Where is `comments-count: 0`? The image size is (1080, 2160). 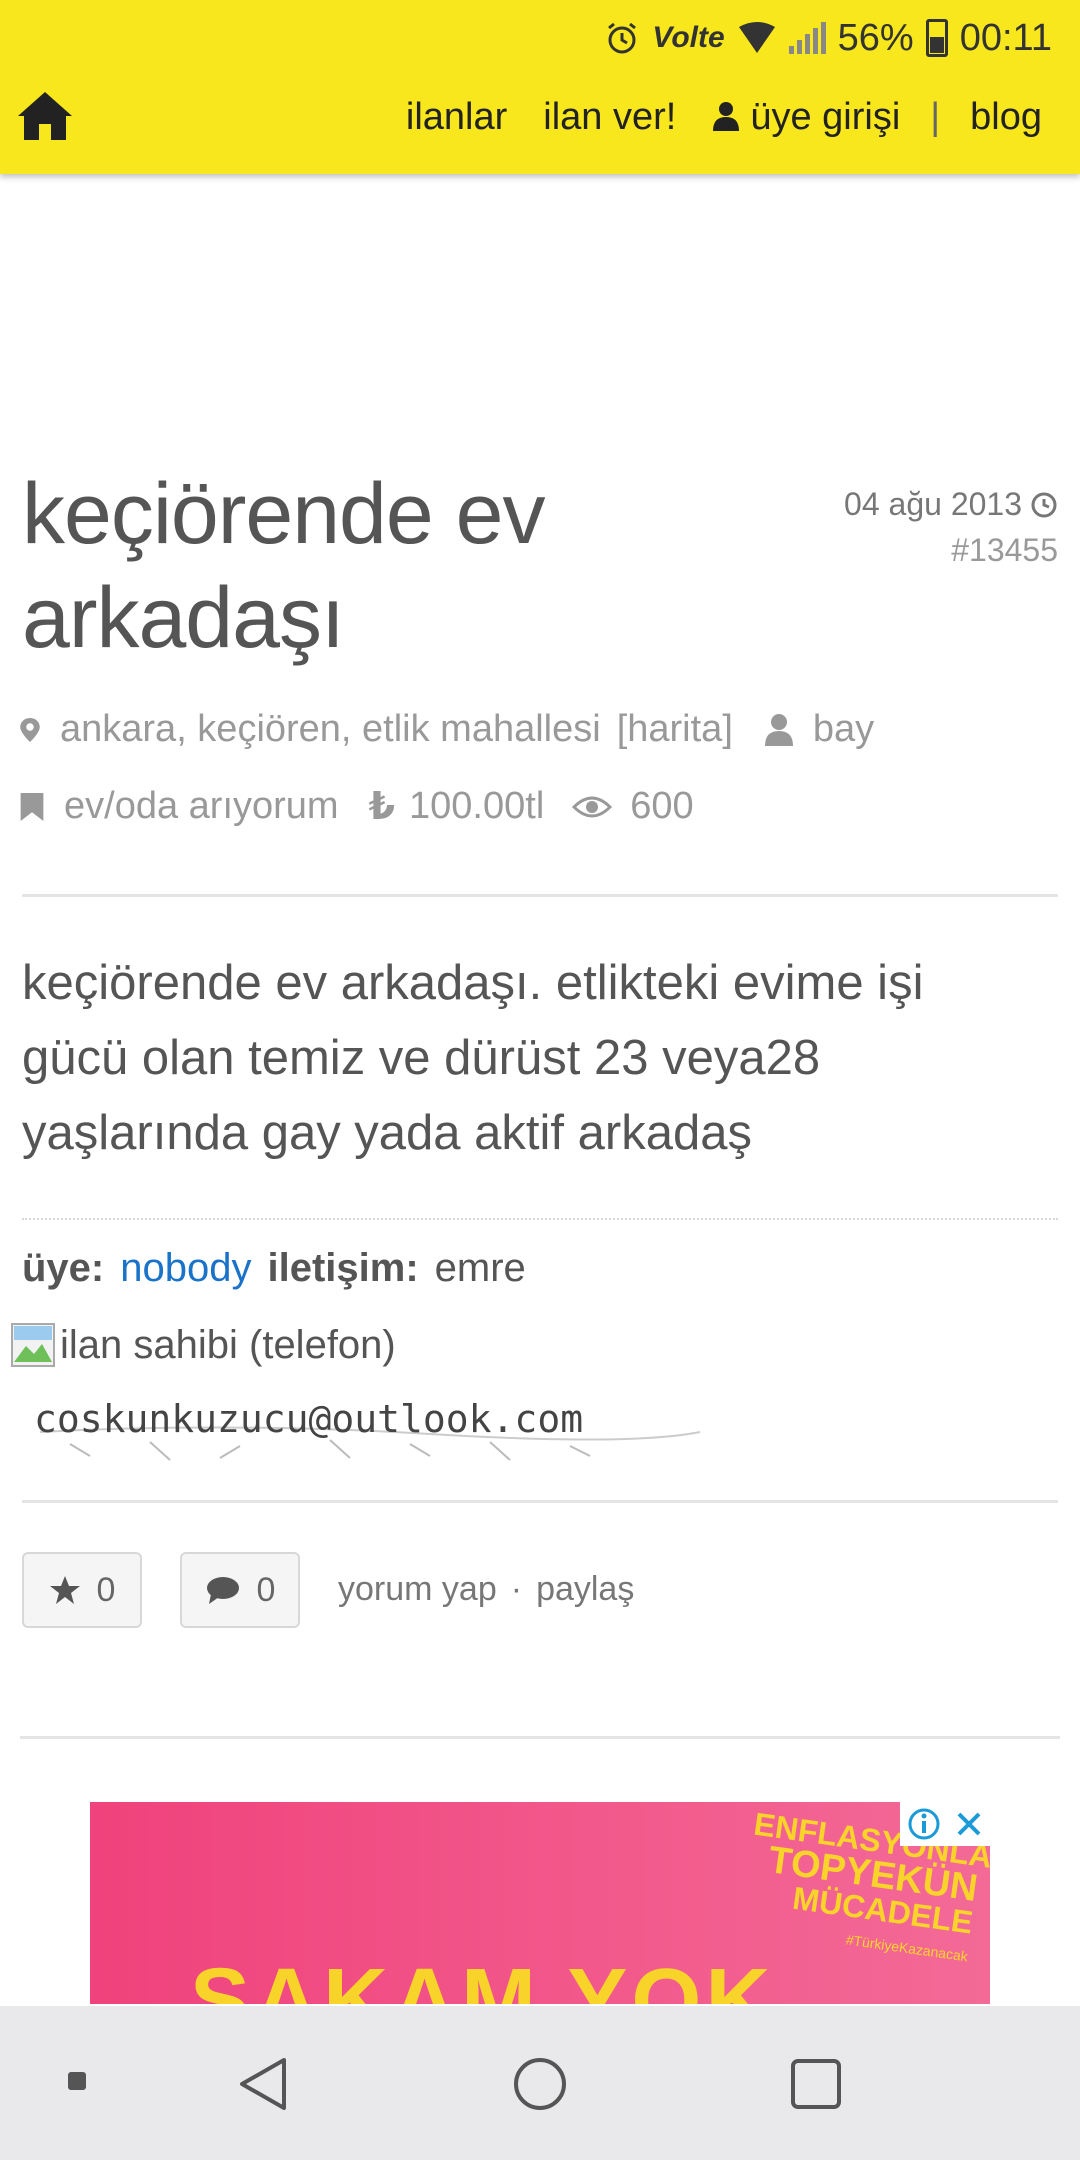 comments-count: 0 is located at coordinates (266, 1589).